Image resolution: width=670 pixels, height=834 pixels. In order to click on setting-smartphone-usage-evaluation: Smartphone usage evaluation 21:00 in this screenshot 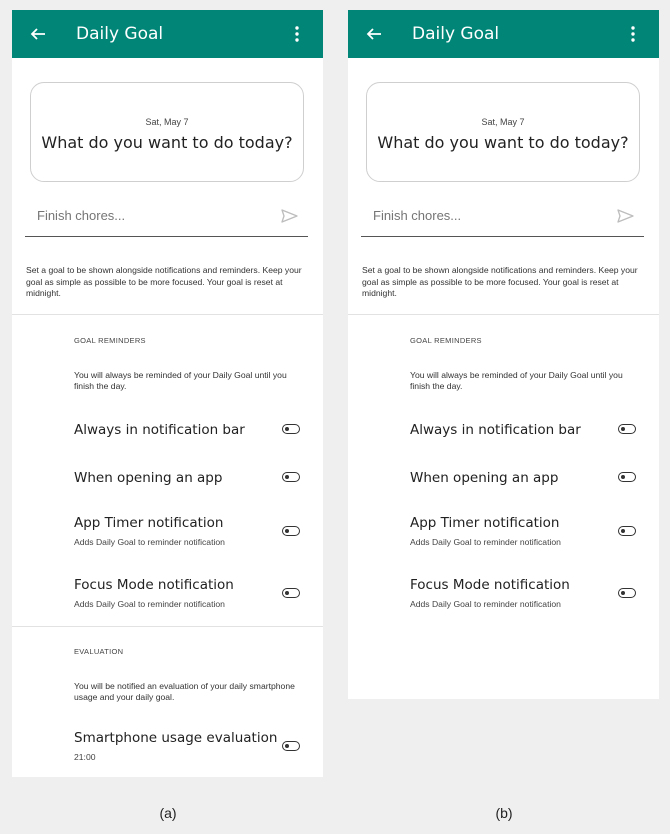, I will do `click(167, 750)`.